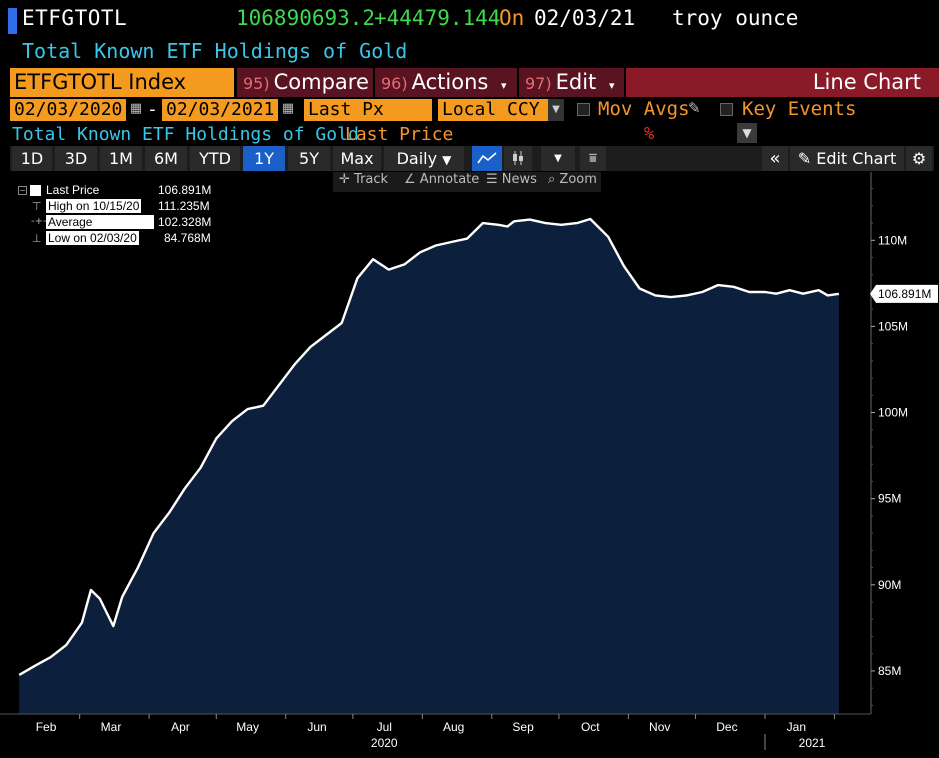  What do you see at coordinates (22, 190) in the screenshot?
I see `legend-collapse-icon: −` at bounding box center [22, 190].